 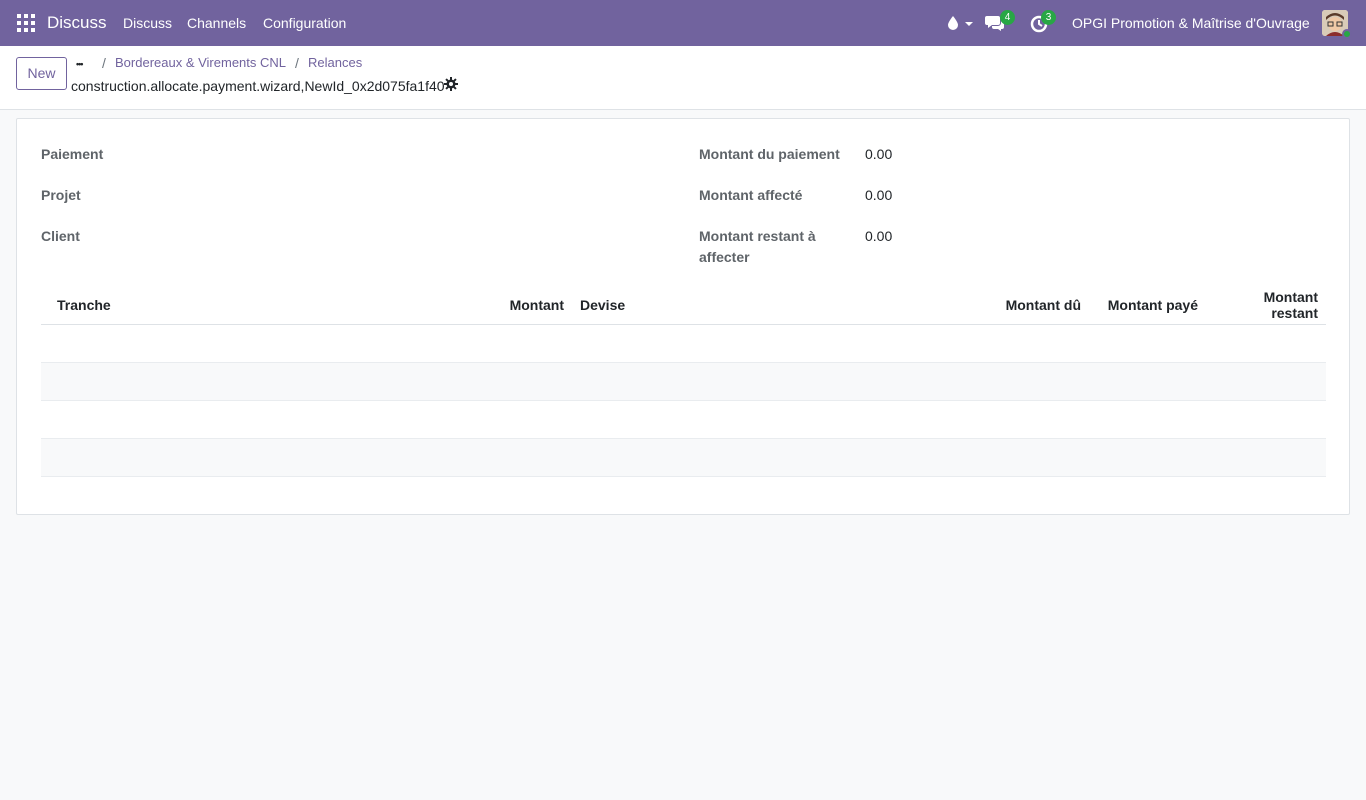 What do you see at coordinates (782, 305) in the screenshot?
I see `col-header-devise: Devise` at bounding box center [782, 305].